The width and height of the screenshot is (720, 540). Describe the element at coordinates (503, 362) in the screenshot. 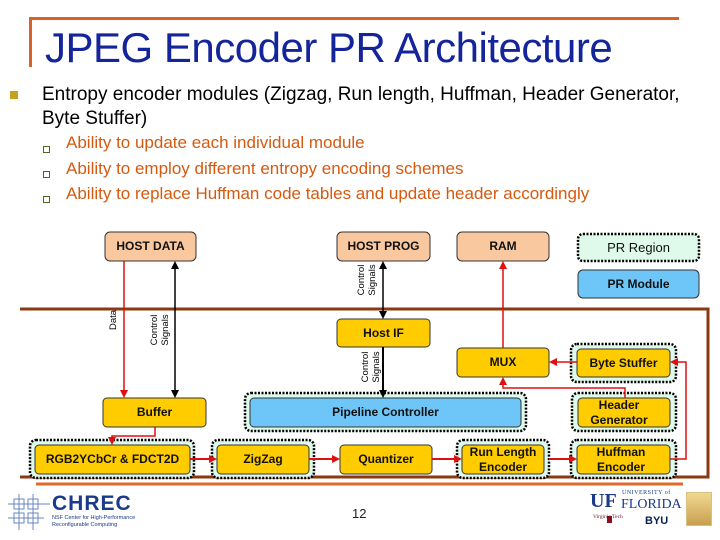

I see `mux-label: MUX` at that location.